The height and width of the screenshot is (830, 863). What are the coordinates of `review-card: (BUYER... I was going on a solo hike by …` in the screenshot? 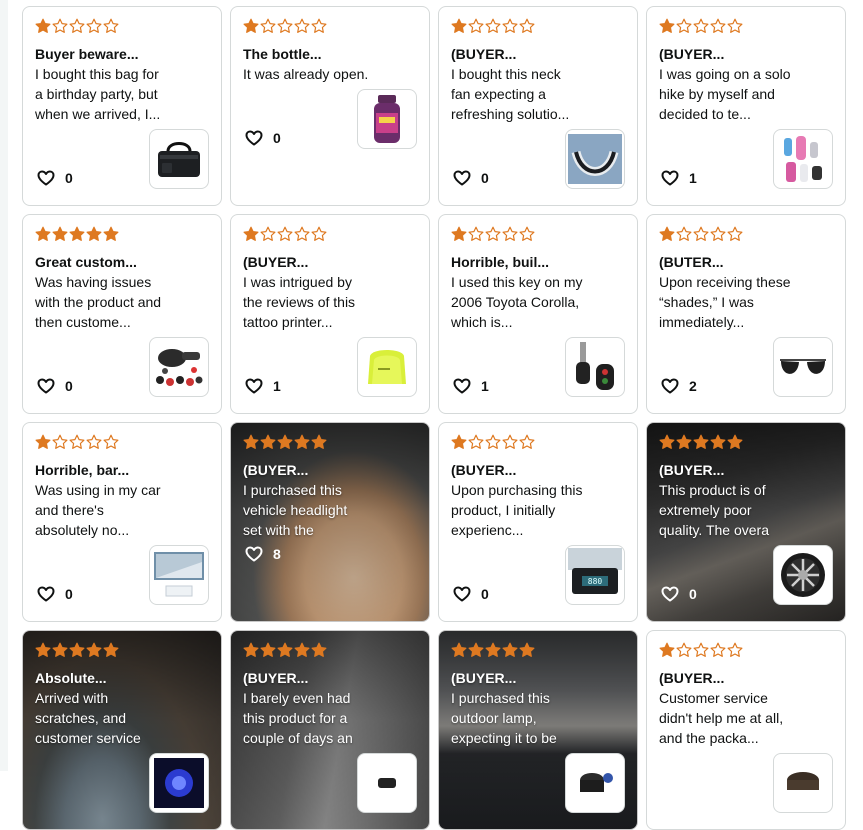 It's located at (746, 106).